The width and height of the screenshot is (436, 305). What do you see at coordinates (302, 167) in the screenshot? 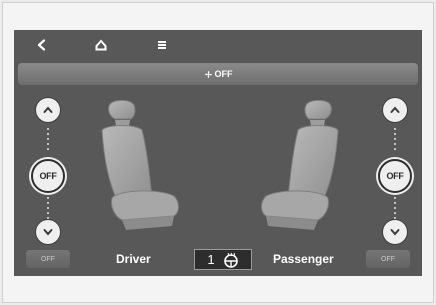
I see `passenger-seat-icon` at bounding box center [302, 167].